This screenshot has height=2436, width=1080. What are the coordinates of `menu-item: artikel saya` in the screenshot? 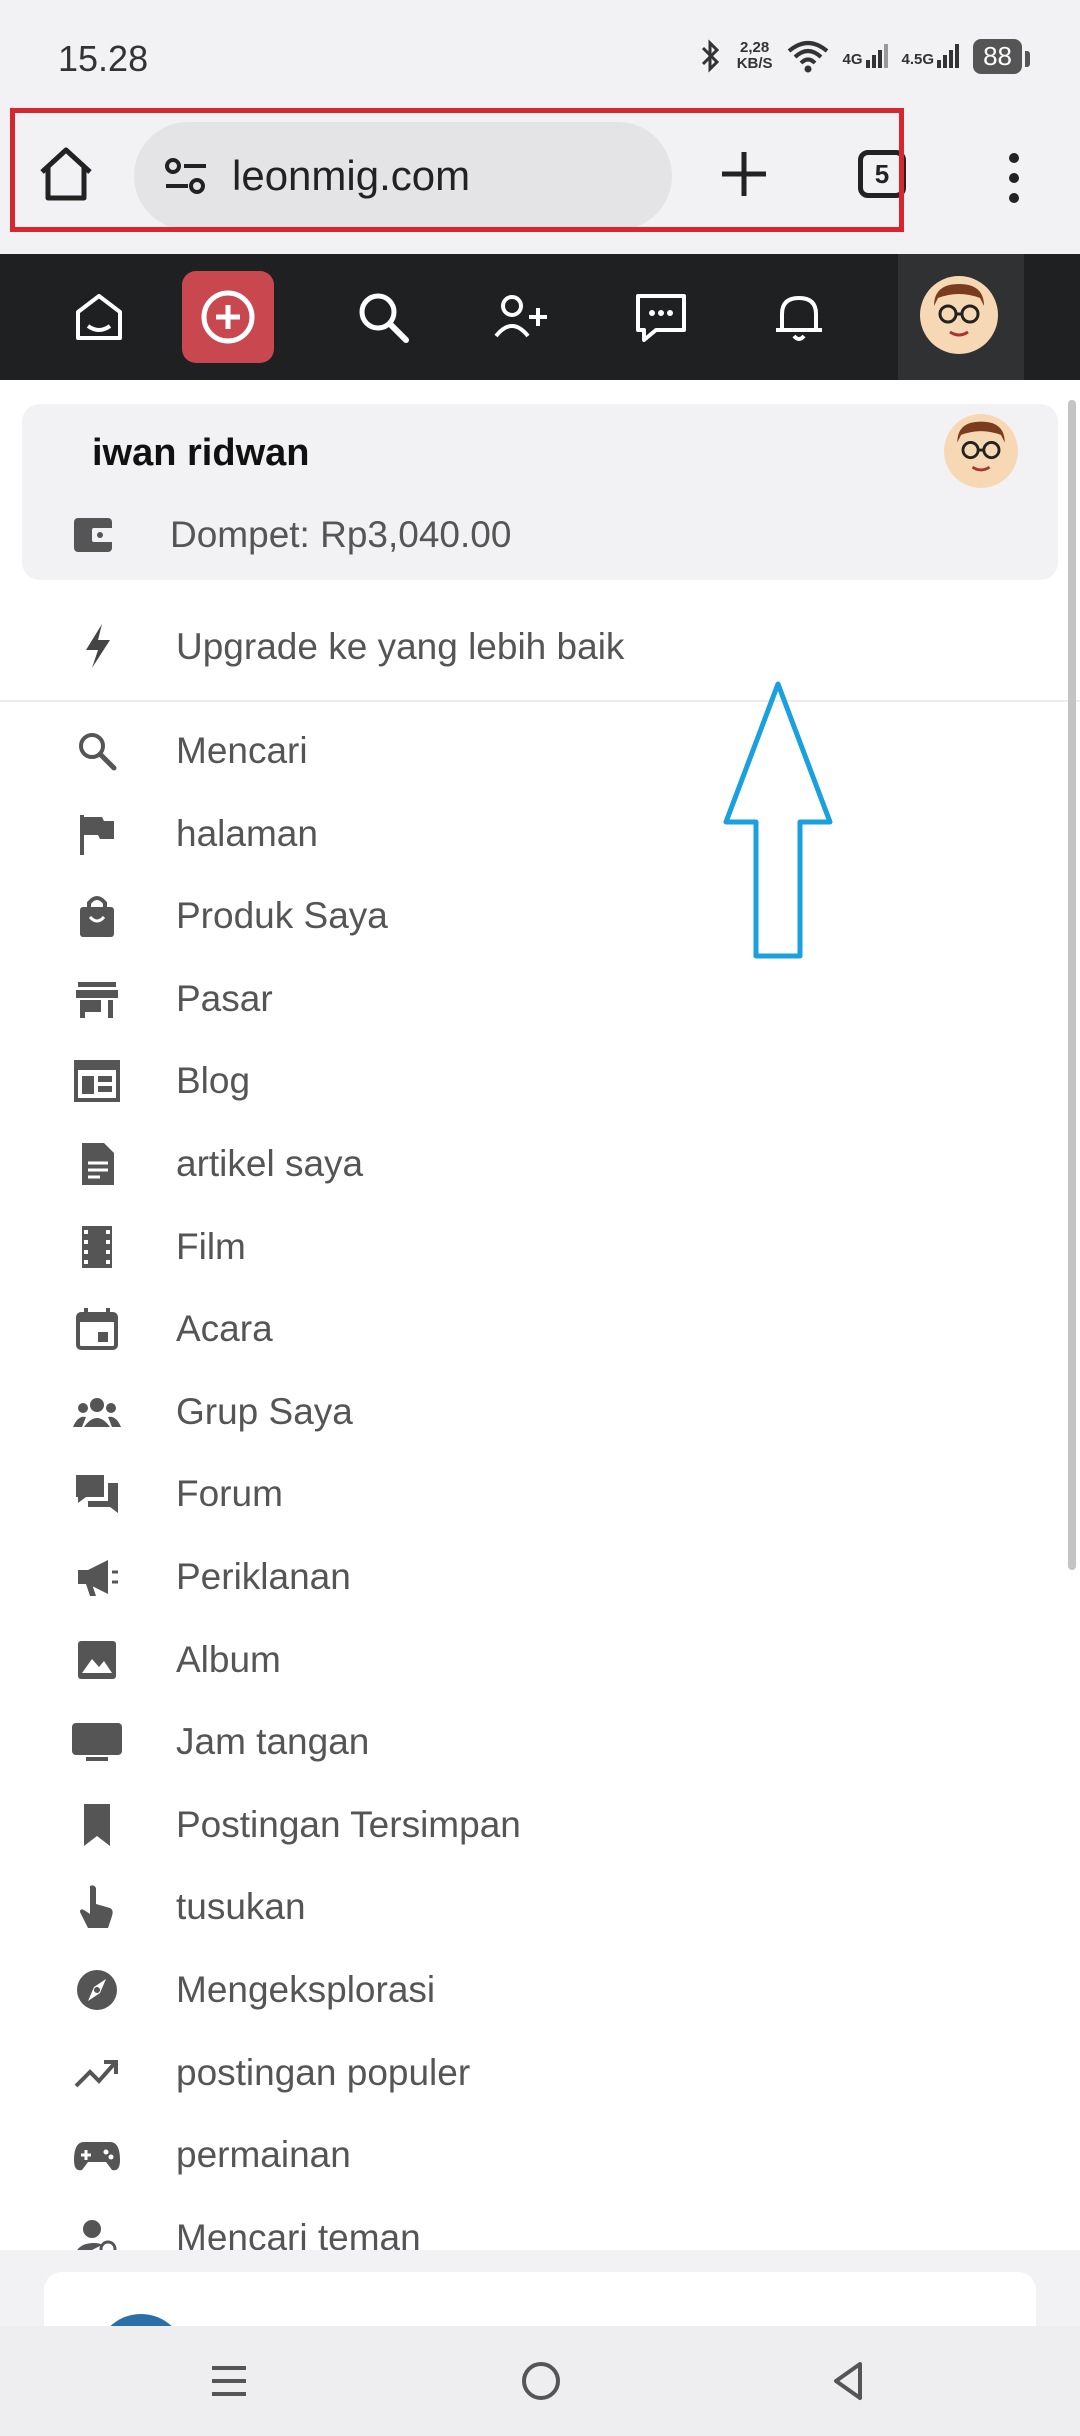 It's located at (540, 1164).